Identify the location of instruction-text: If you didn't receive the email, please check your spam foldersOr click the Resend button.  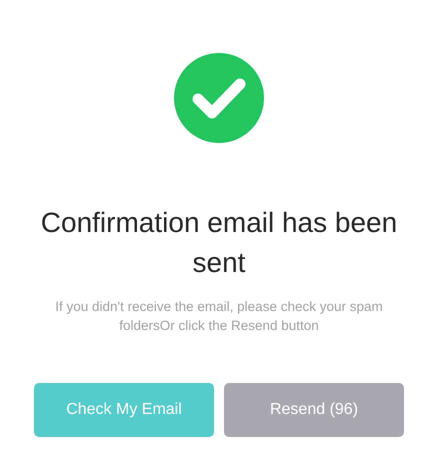
(219, 316).